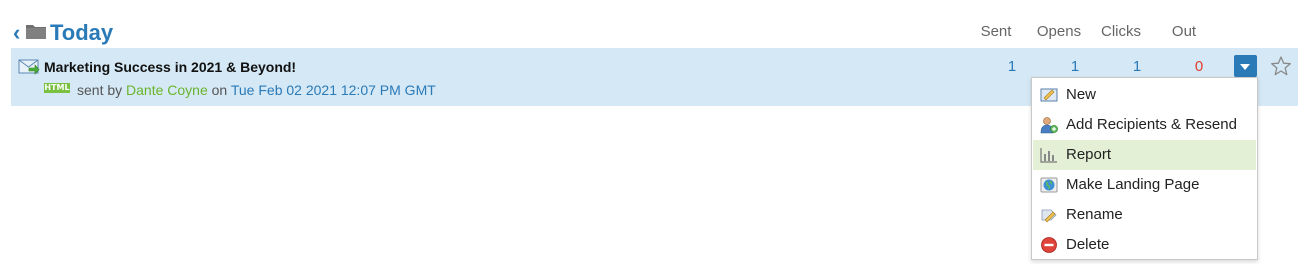 The image size is (1302, 264). What do you see at coordinates (1144, 155) in the screenshot?
I see `menu-item-report: Report` at bounding box center [1144, 155].